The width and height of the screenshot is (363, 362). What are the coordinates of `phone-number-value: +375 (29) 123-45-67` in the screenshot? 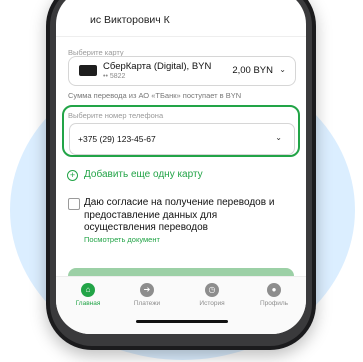 It's located at (117, 139).